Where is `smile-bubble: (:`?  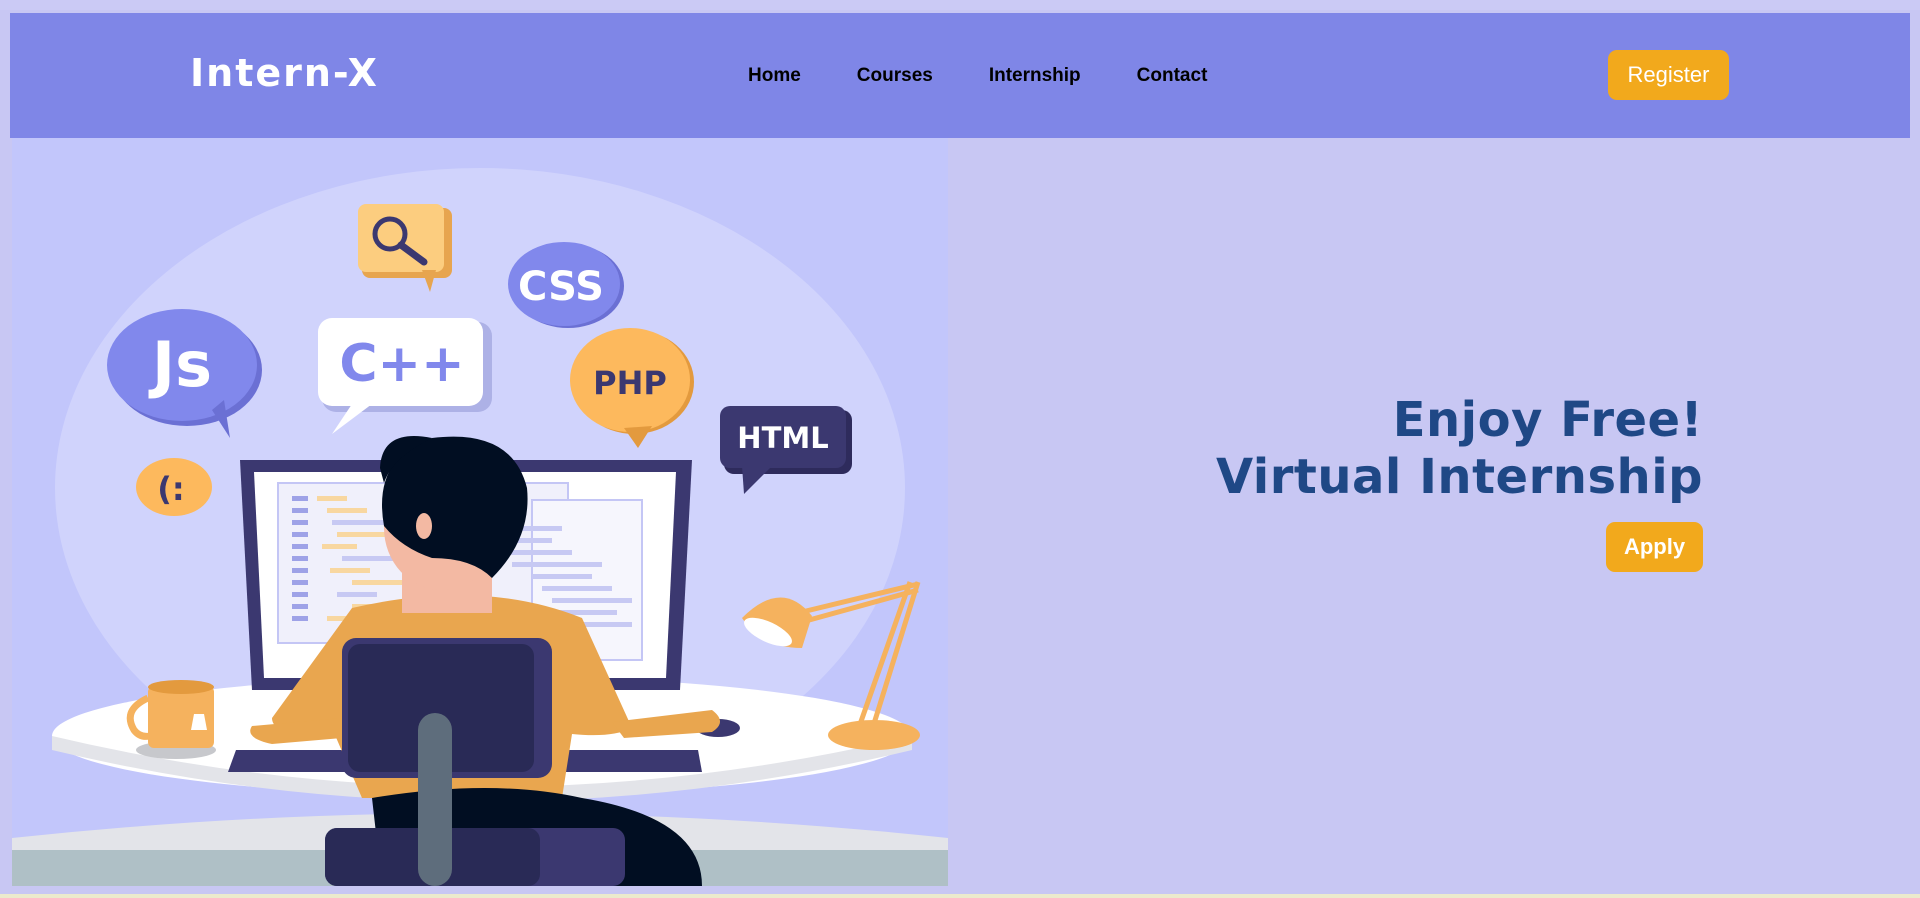 smile-bubble: (: is located at coordinates (174, 487).